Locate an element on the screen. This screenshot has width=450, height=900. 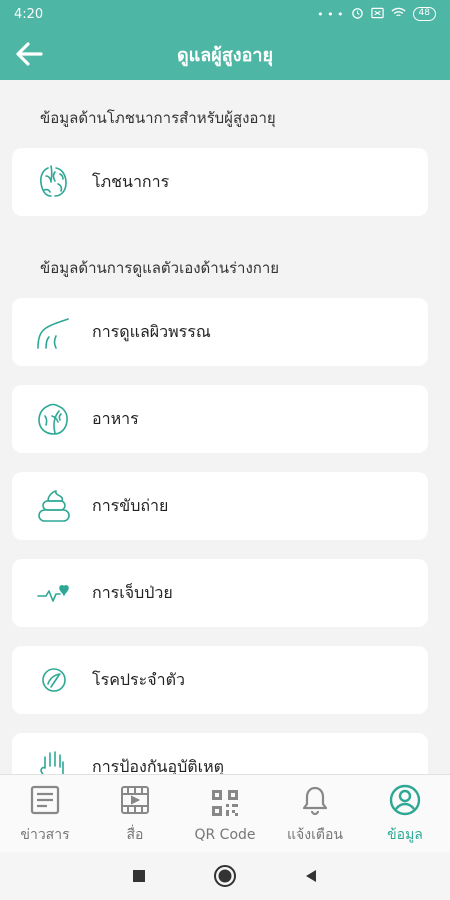
menu-item-food: อาหาร is located at coordinates (220, 419).